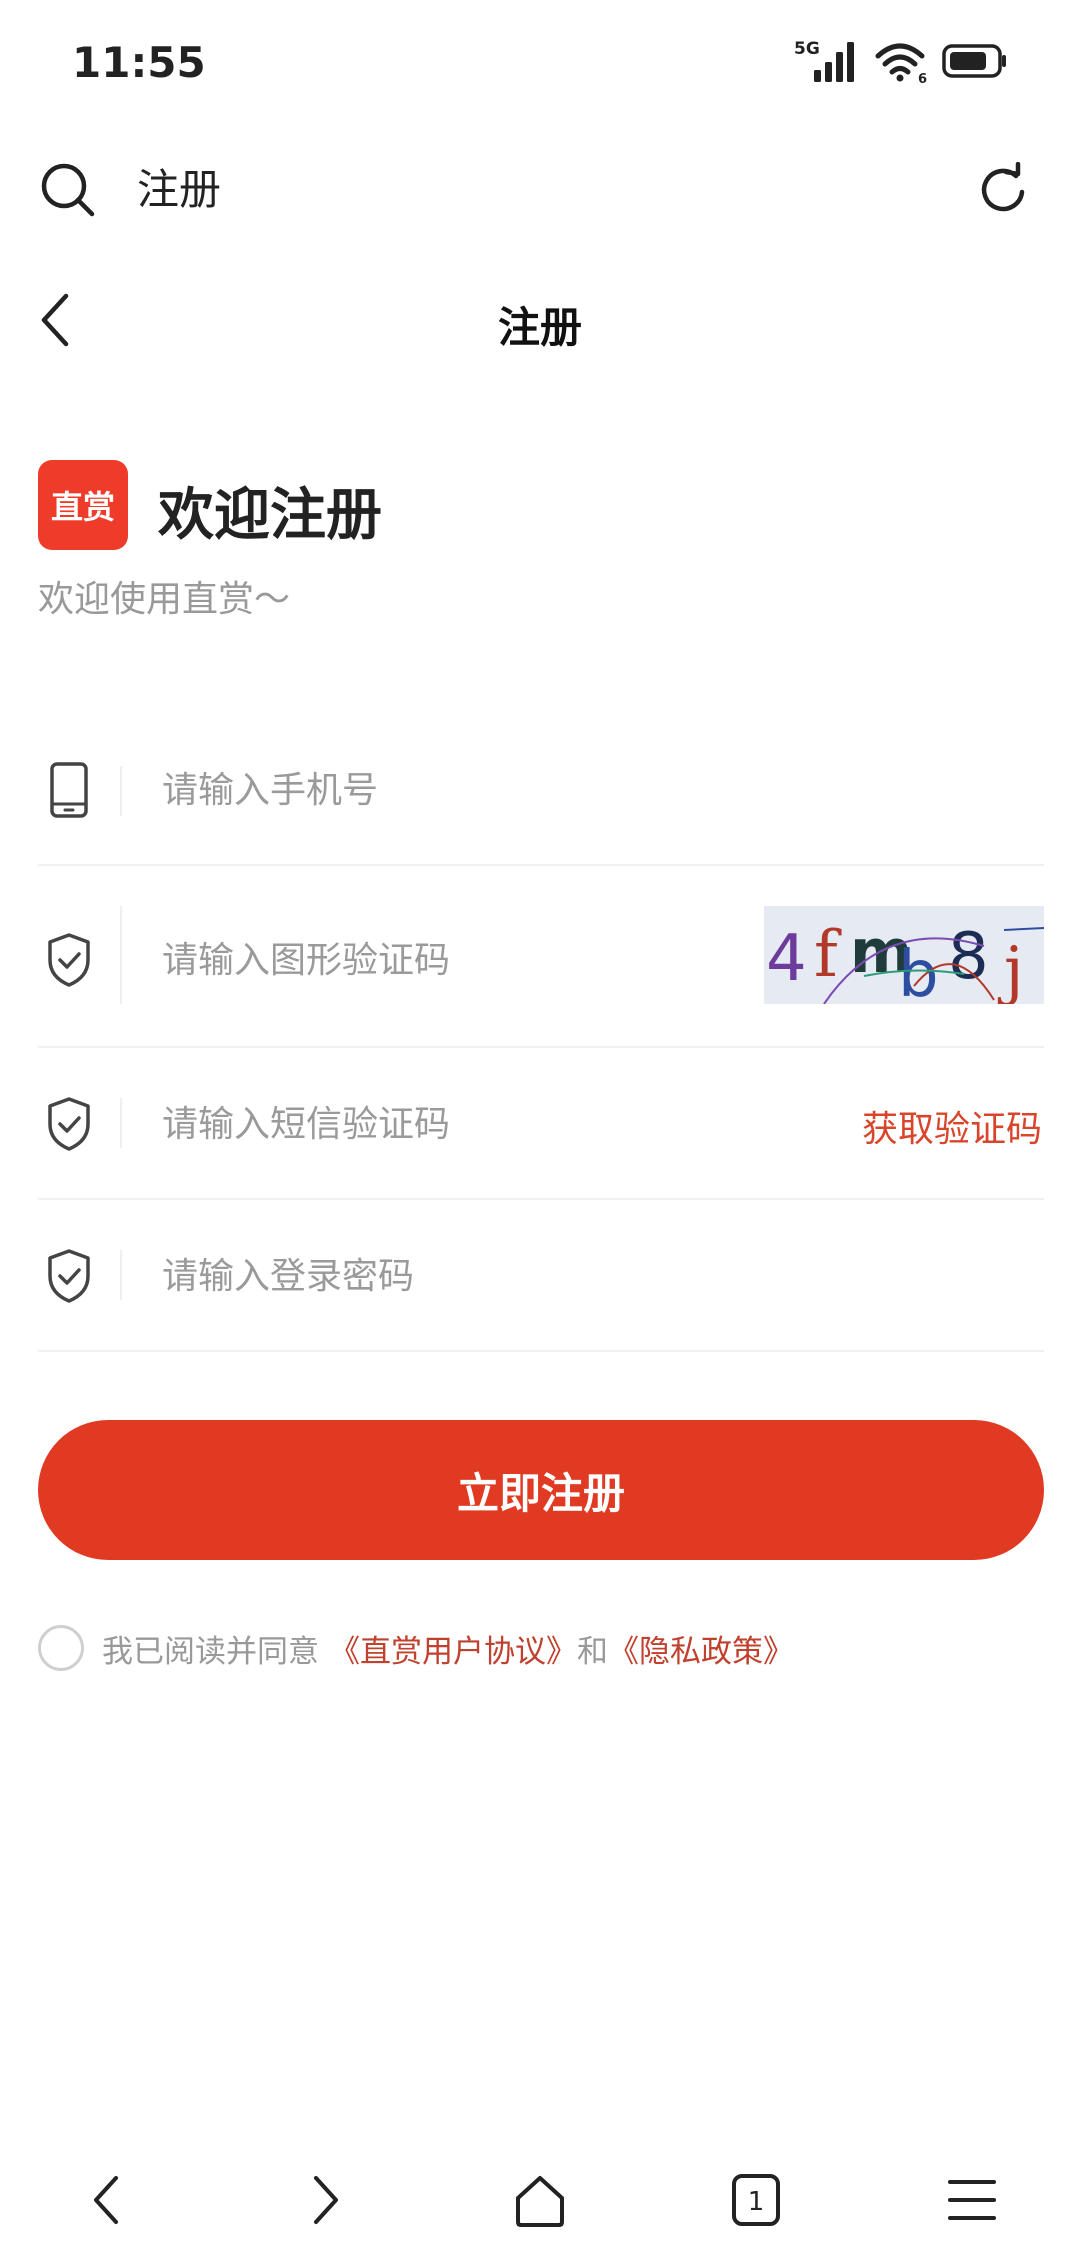 This screenshot has height=2261, width=1080. I want to click on browser-bottom-nav: 1, so click(540, 2200).